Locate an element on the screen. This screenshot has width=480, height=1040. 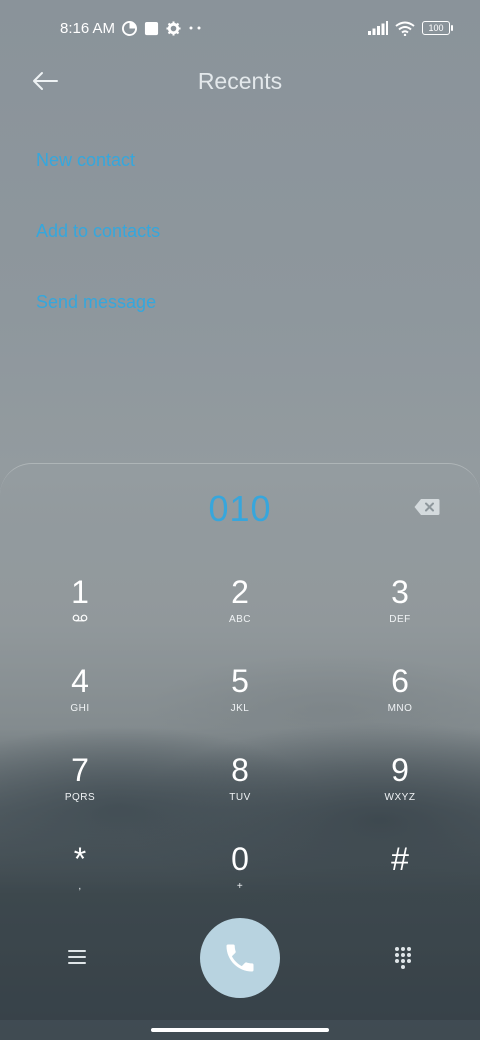
key-digit: 0 is located at coordinates (240, 859).